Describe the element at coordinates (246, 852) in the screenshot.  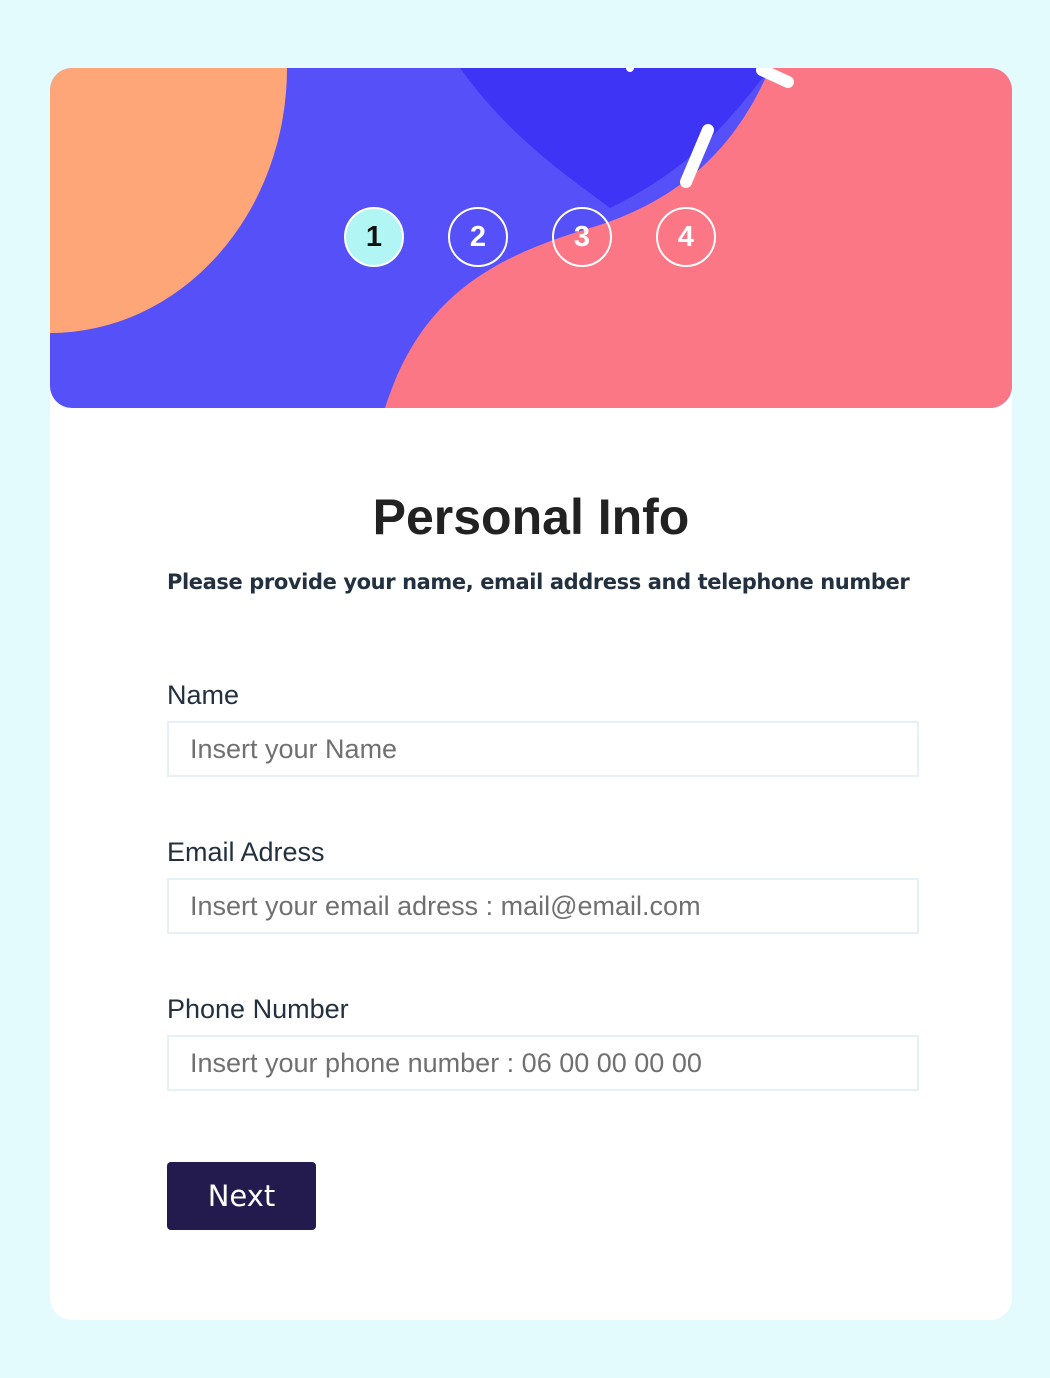
I see `email-label: Email Adress` at that location.